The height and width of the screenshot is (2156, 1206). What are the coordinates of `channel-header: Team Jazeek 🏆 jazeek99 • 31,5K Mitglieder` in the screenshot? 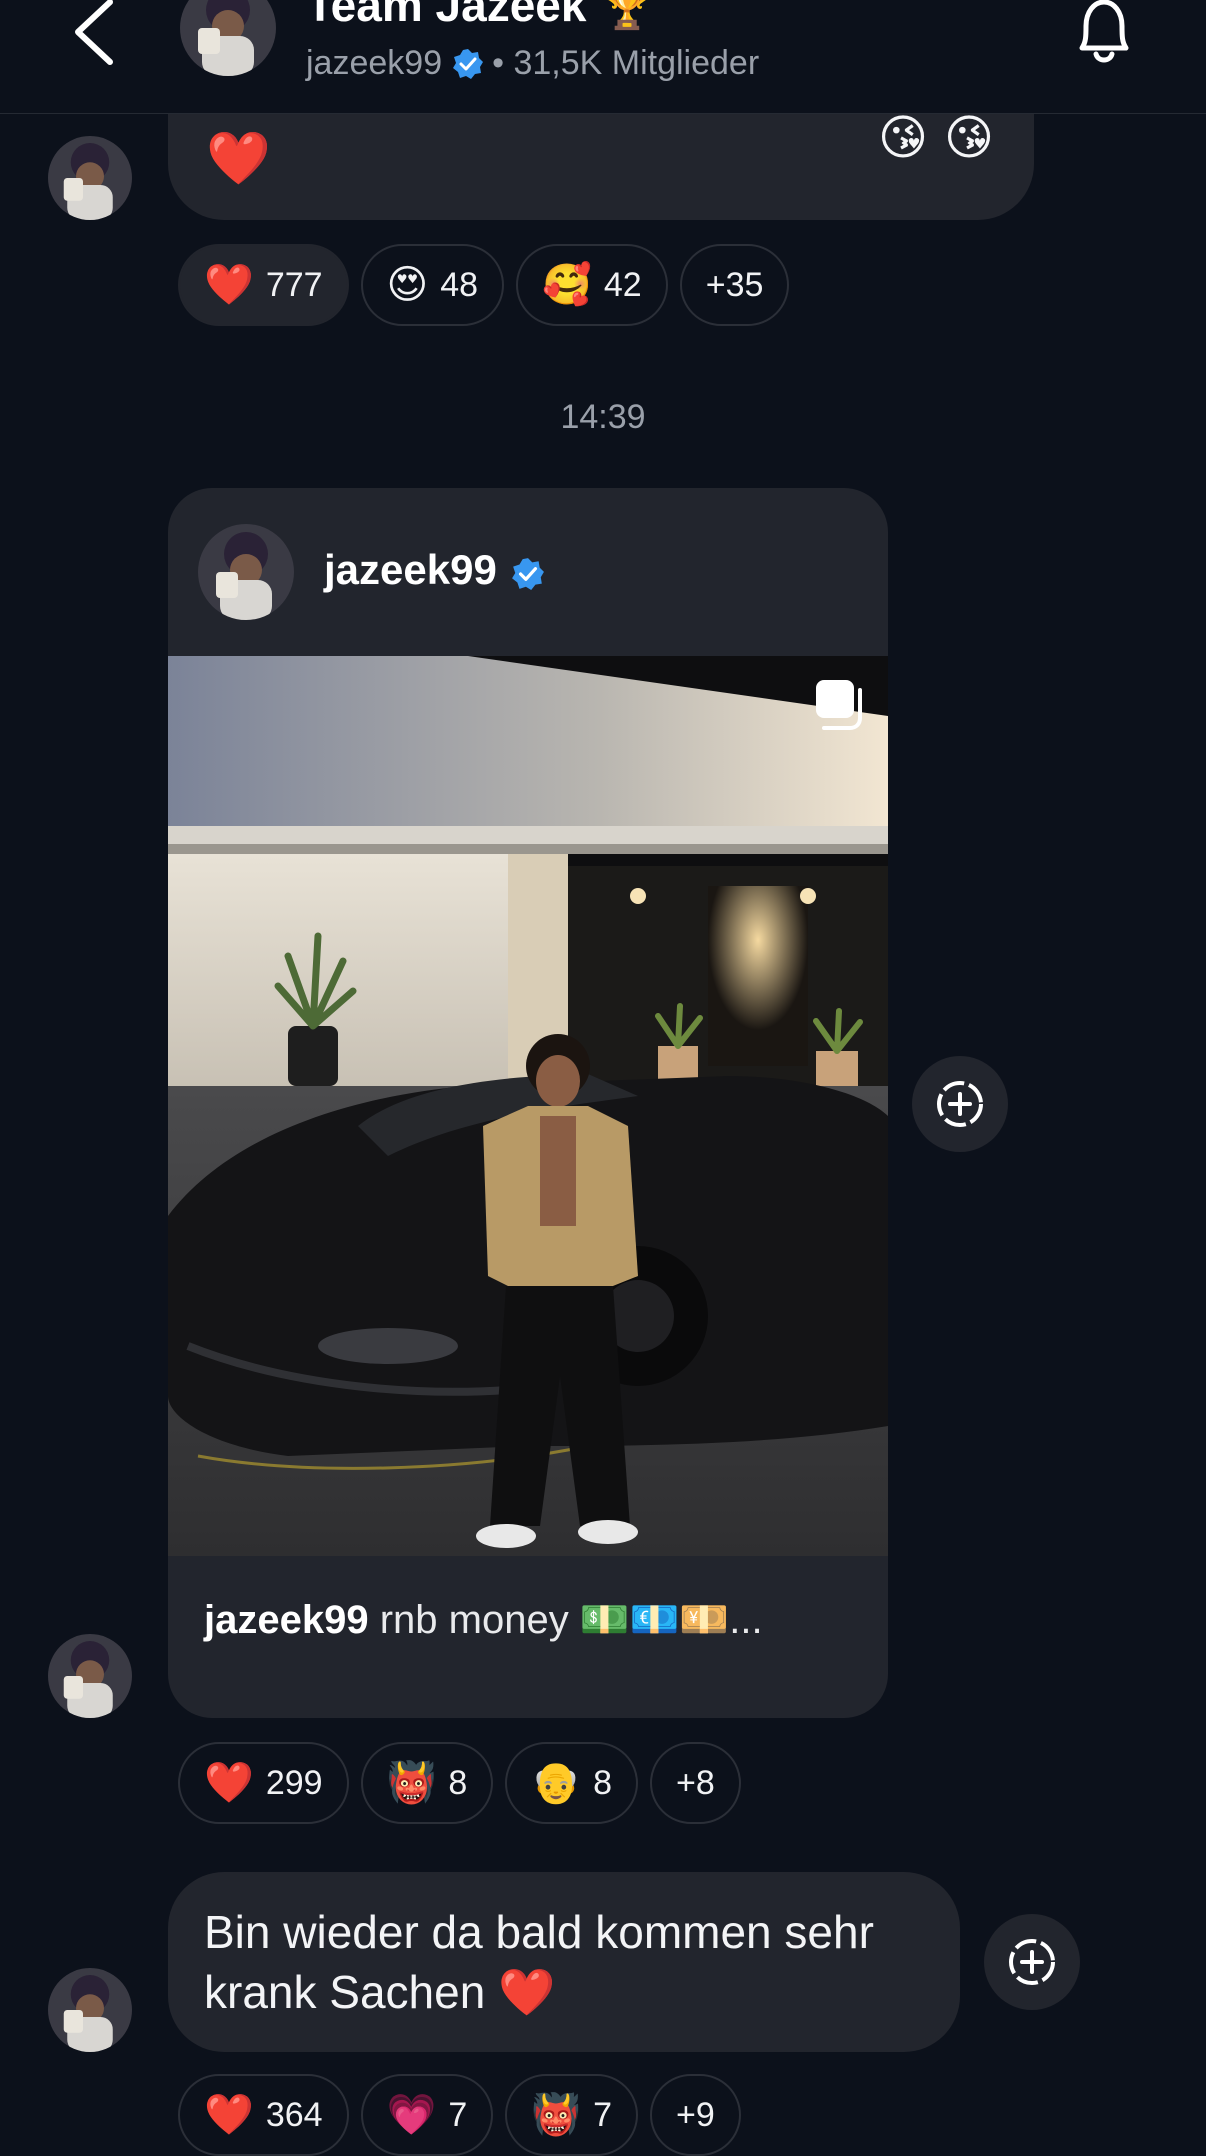 It's located at (603, 57).